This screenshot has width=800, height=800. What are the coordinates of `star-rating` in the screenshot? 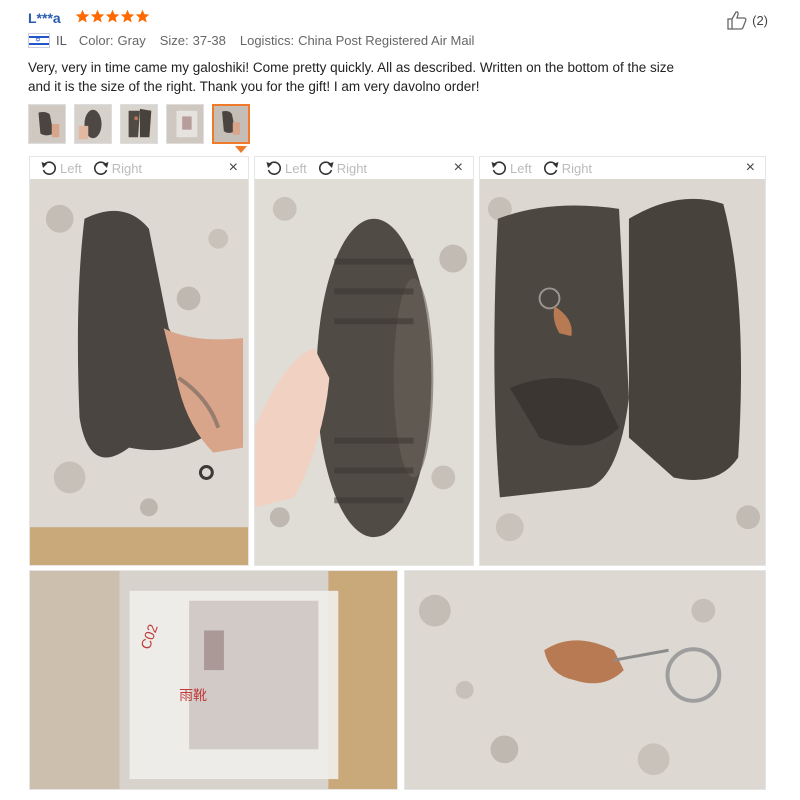 It's located at (112, 16).